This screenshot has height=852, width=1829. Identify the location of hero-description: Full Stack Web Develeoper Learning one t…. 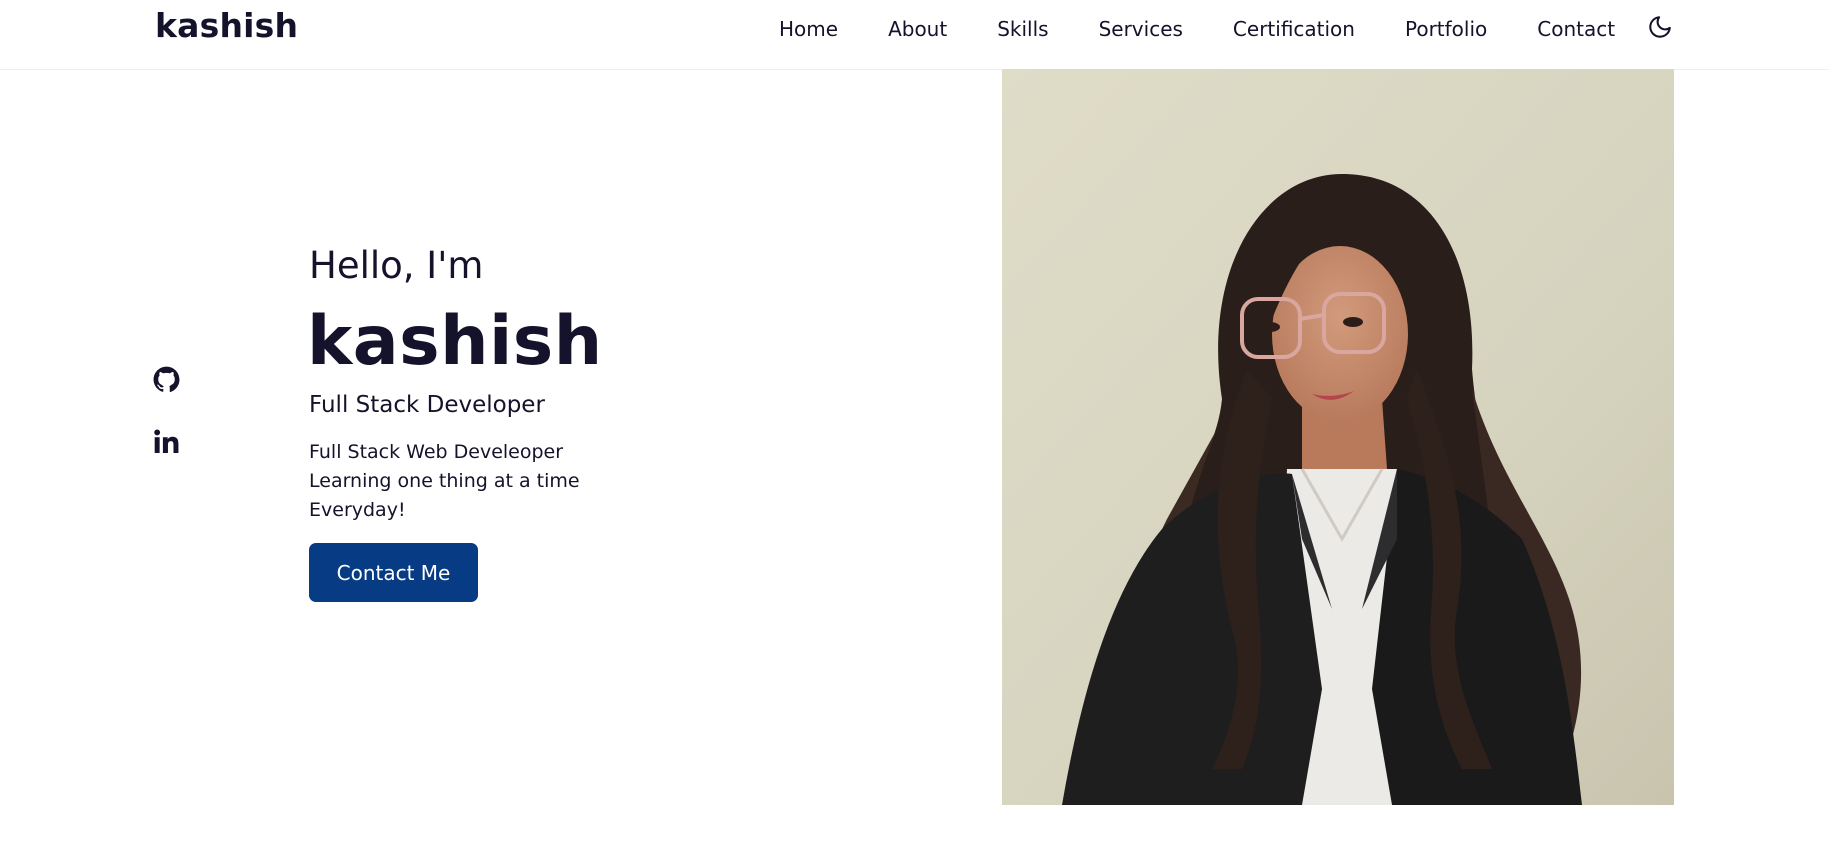
(469, 481).